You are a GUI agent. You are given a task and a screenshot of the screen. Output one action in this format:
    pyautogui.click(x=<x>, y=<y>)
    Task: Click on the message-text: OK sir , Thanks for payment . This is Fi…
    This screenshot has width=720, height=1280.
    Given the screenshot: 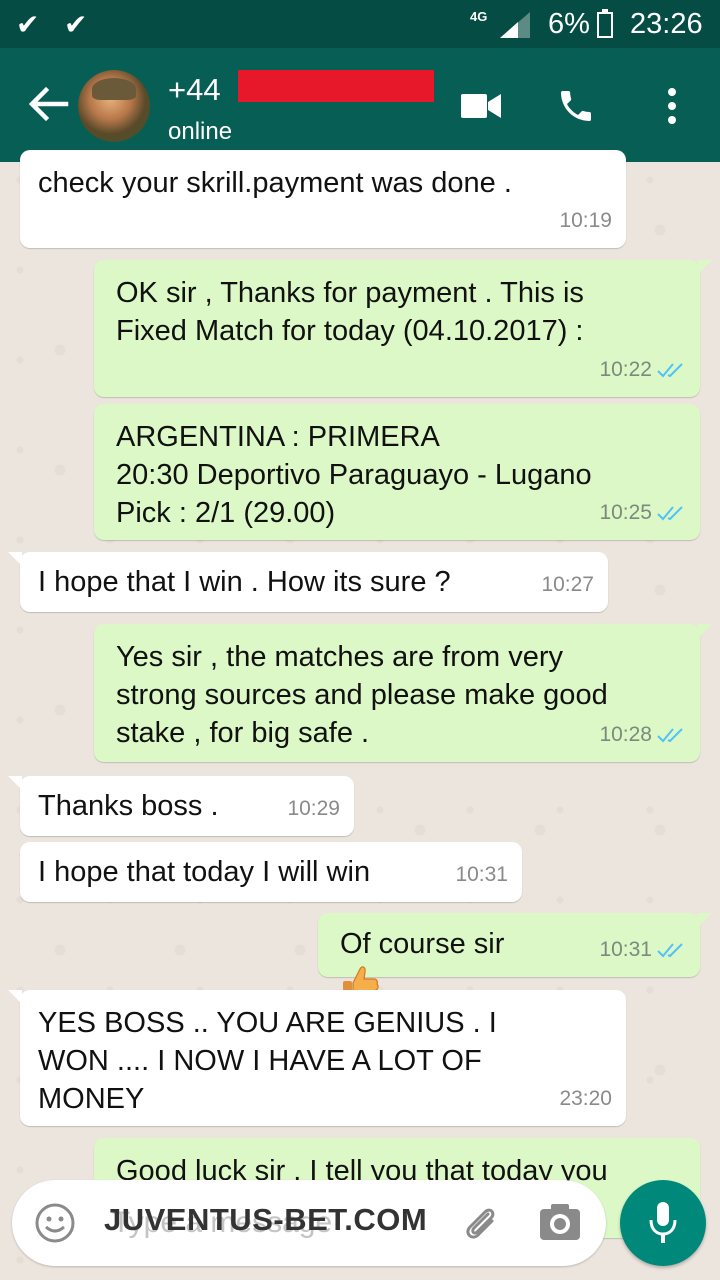 What is the action you would take?
    pyautogui.click(x=350, y=312)
    